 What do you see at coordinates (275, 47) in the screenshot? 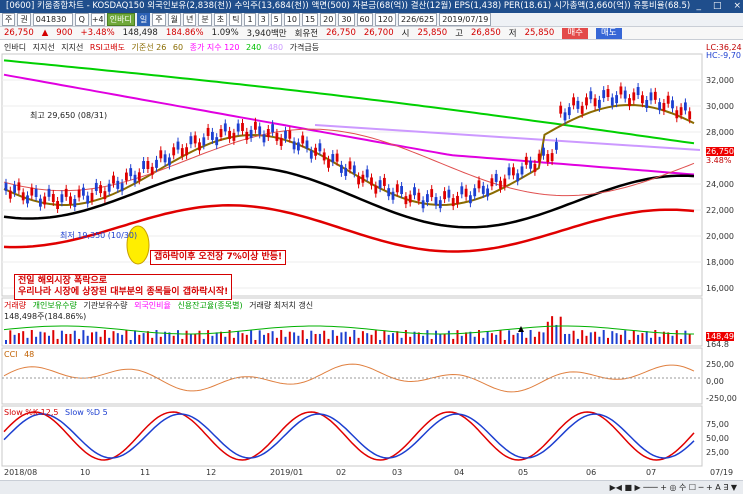
I see `legend-item: 480` at bounding box center [275, 47].